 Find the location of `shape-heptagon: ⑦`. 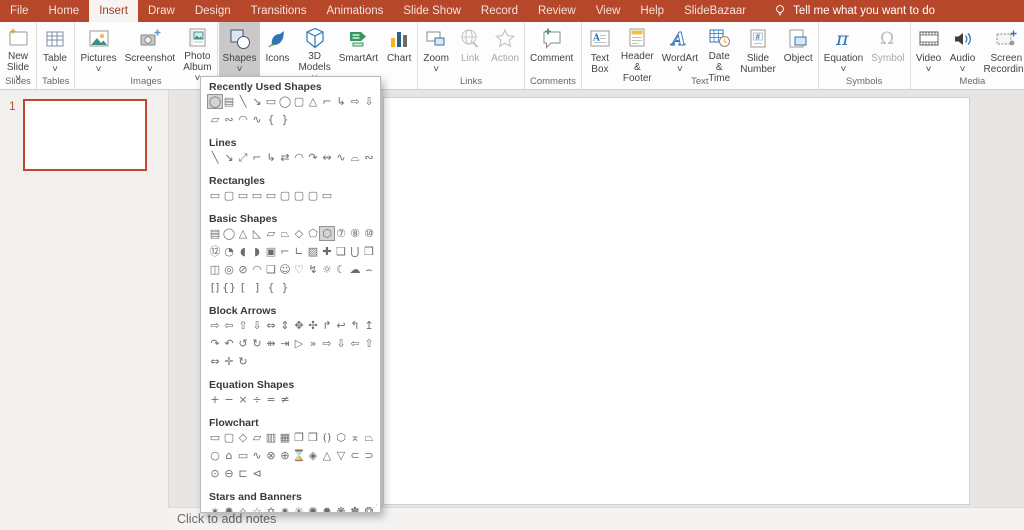

shape-heptagon: ⑦ is located at coordinates (341, 233).